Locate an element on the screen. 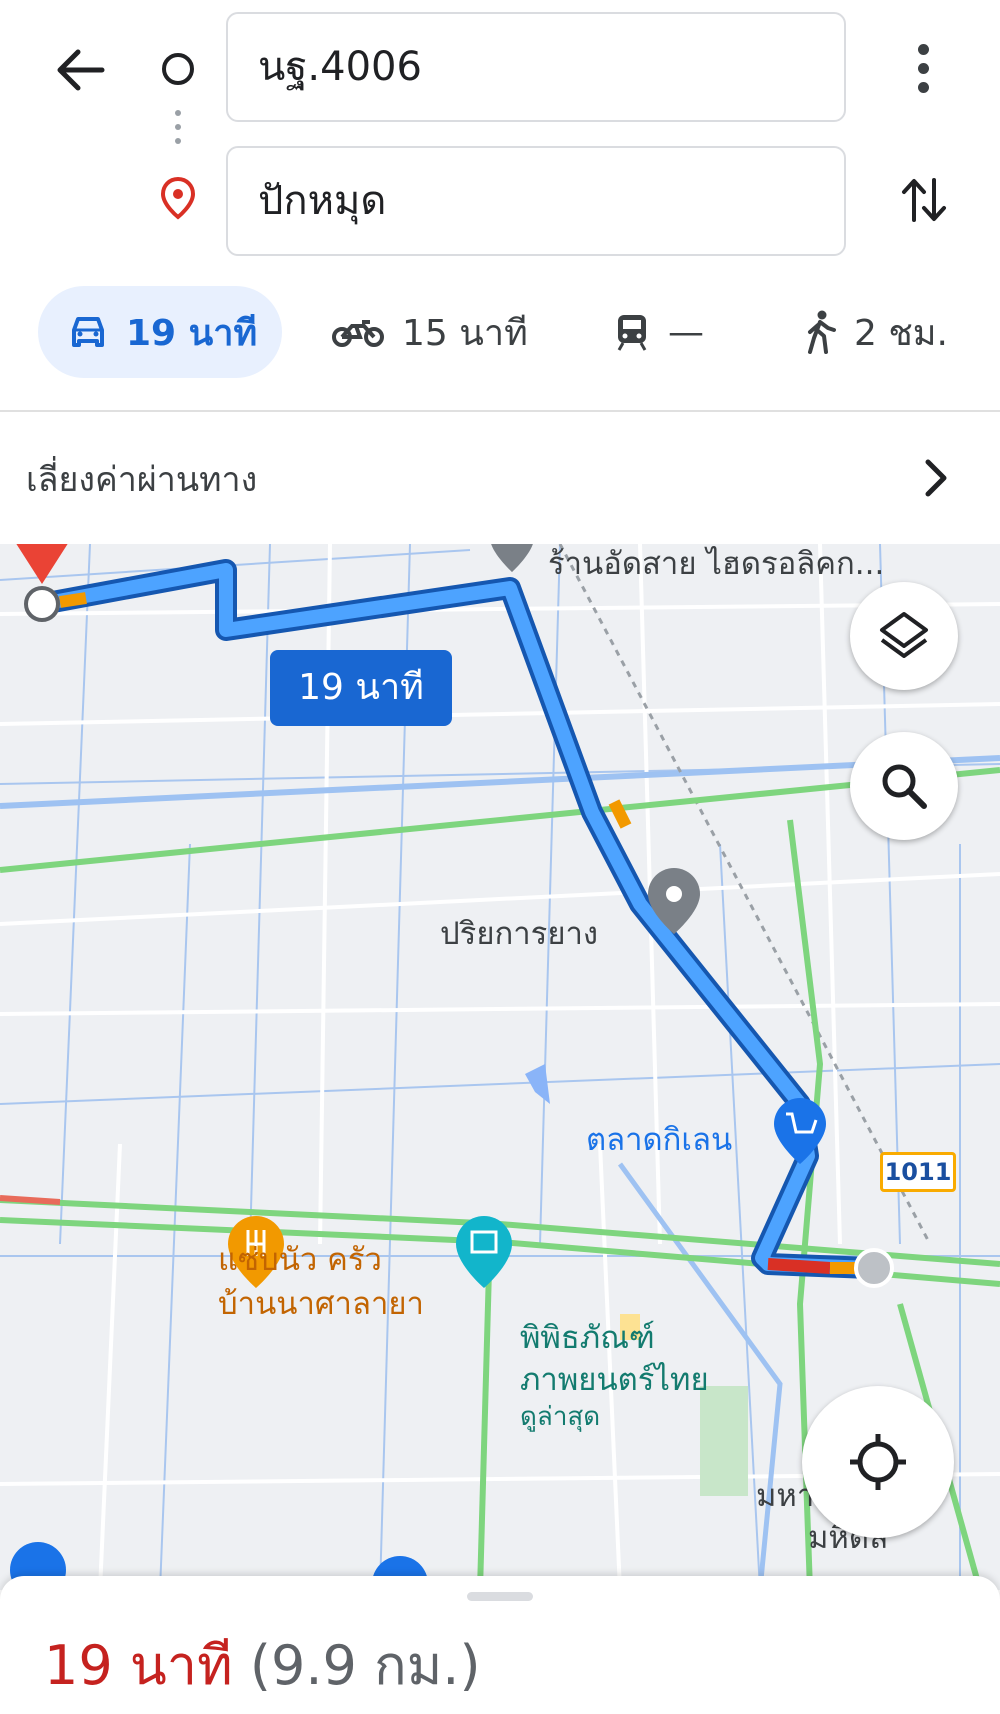 Image resolution: width=1000 pixels, height=1714 pixels. train-icon is located at coordinates (632, 333).